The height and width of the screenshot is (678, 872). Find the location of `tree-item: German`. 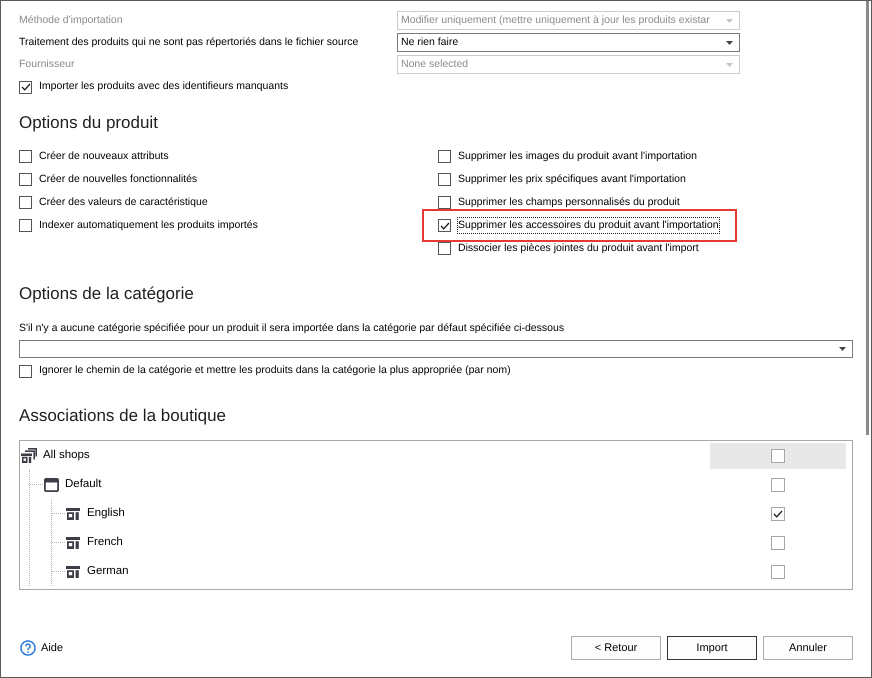

tree-item: German is located at coordinates (108, 571).